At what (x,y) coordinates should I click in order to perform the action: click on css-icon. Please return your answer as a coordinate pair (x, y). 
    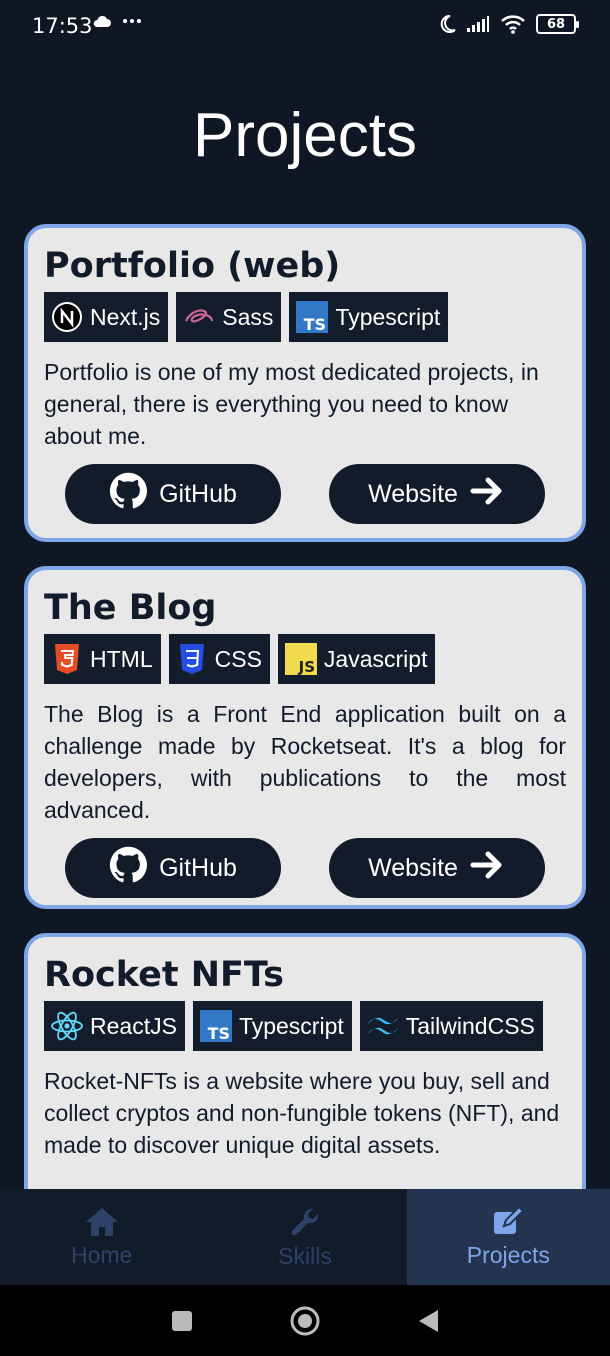
    Looking at the image, I should click on (192, 659).